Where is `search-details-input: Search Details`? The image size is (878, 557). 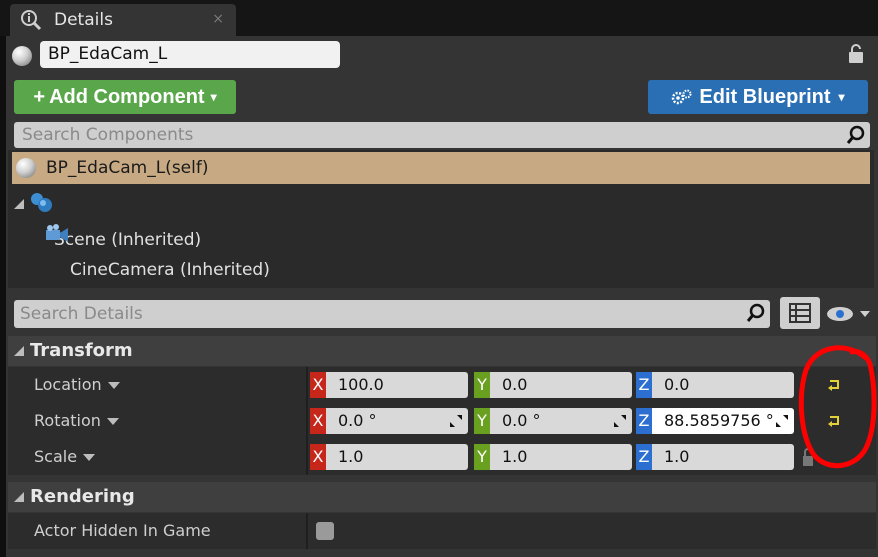
search-details-input: Search Details is located at coordinates (392, 314).